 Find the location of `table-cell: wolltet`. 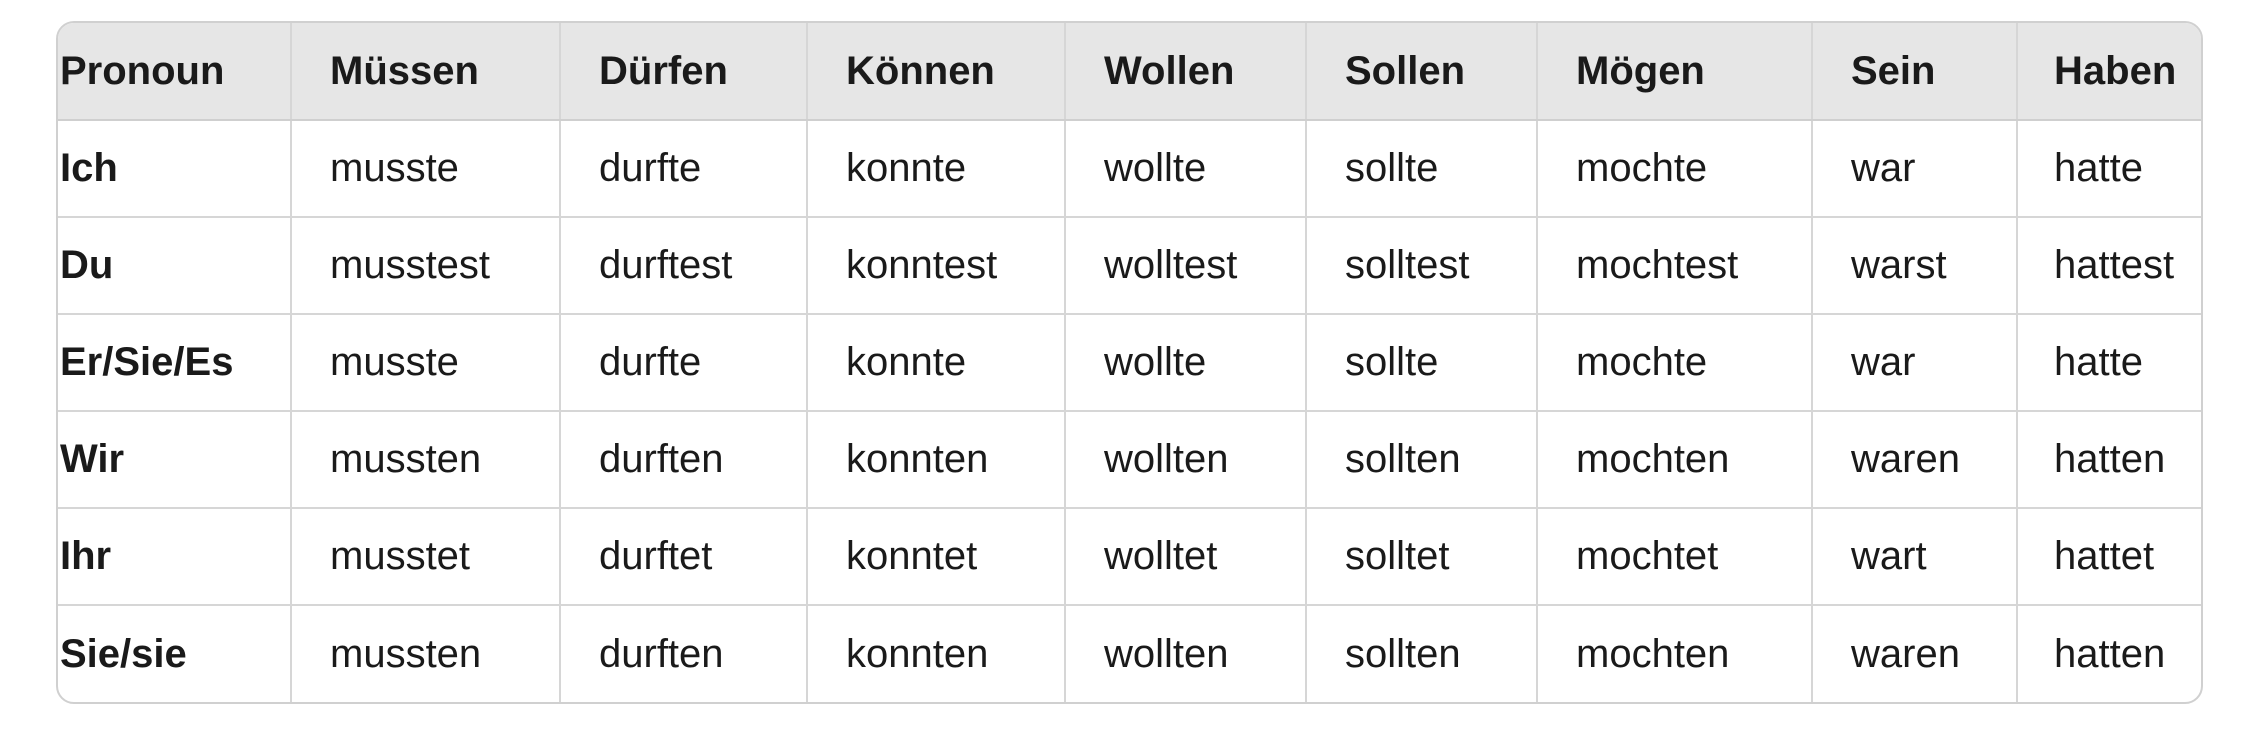

table-cell: wolltet is located at coordinates (1186, 557).